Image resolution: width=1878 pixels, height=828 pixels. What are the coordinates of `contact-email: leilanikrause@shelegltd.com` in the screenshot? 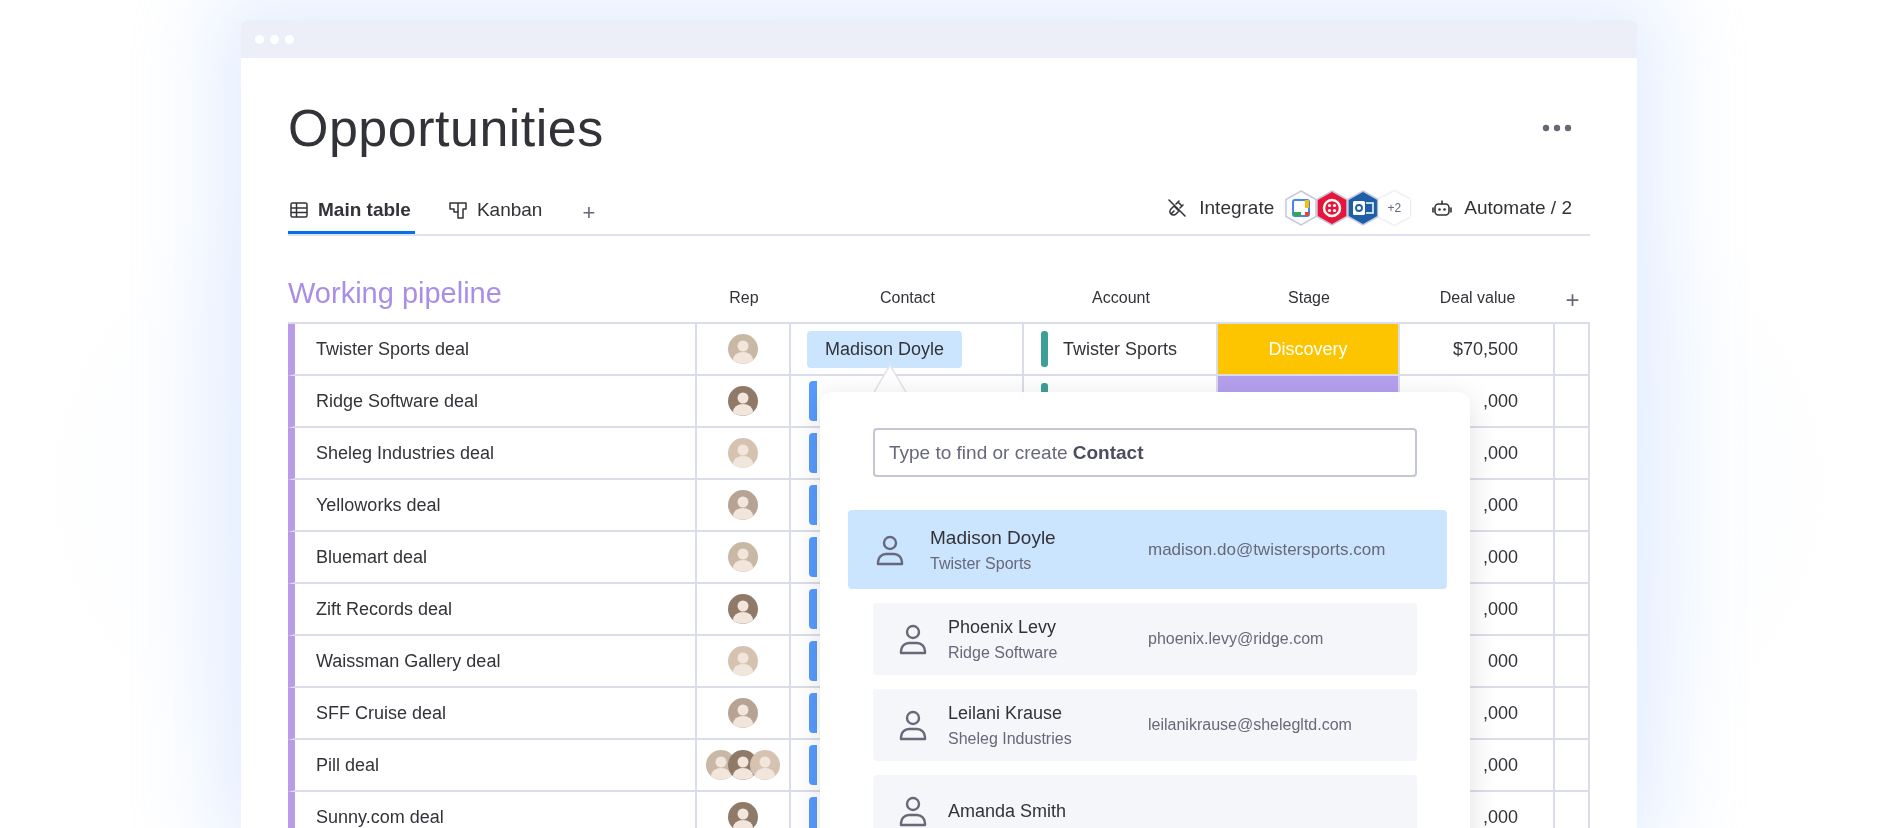 It's located at (1250, 725).